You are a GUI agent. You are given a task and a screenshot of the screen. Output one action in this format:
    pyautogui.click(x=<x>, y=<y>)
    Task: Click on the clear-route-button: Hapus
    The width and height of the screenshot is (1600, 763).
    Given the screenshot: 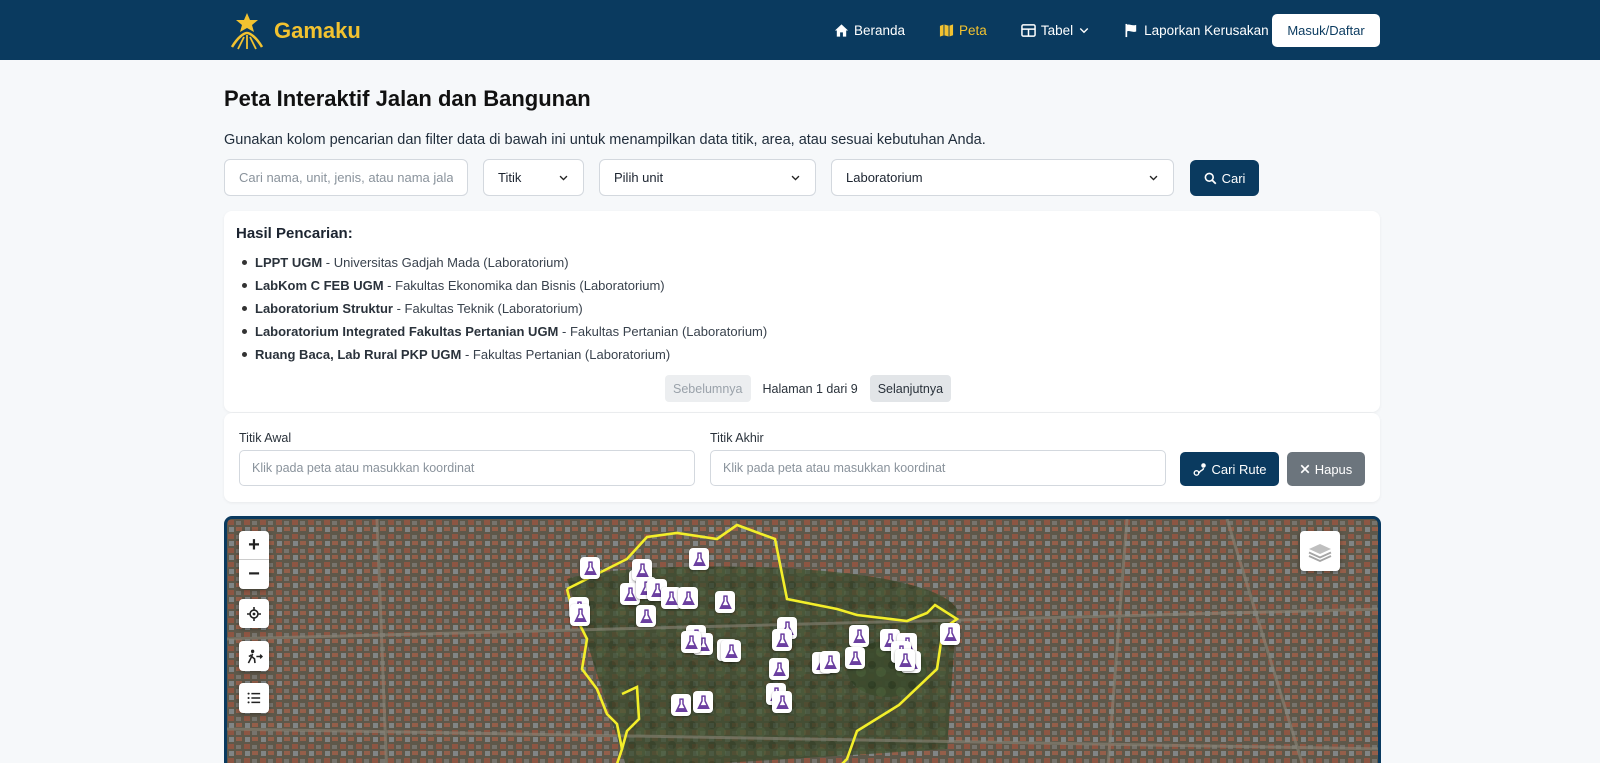 What is the action you would take?
    pyautogui.click(x=1326, y=469)
    